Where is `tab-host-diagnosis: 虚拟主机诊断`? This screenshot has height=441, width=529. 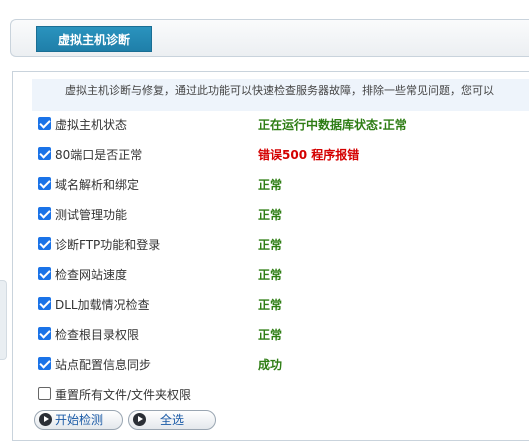
tab-host-diagnosis: 虚拟主机诊断 is located at coordinates (94, 39).